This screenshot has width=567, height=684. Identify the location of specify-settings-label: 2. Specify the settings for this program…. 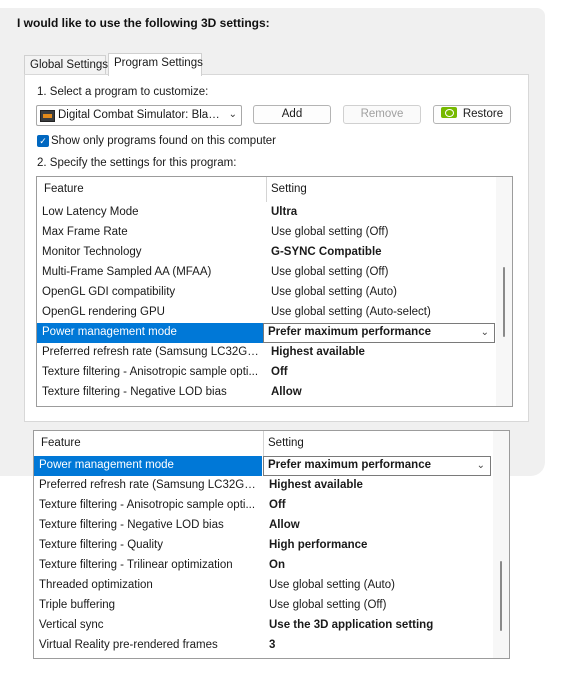
(137, 163).